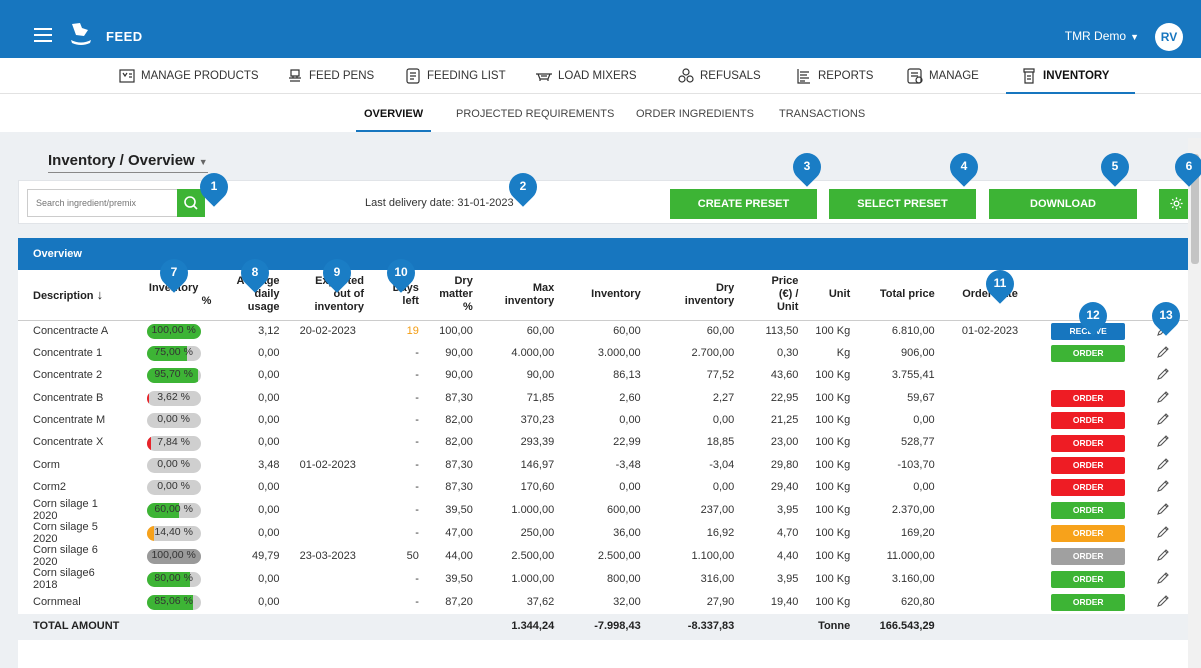 Image resolution: width=1201 pixels, height=668 pixels. What do you see at coordinates (902, 204) in the screenshot?
I see `select-preset-button: SELECT PRESET` at bounding box center [902, 204].